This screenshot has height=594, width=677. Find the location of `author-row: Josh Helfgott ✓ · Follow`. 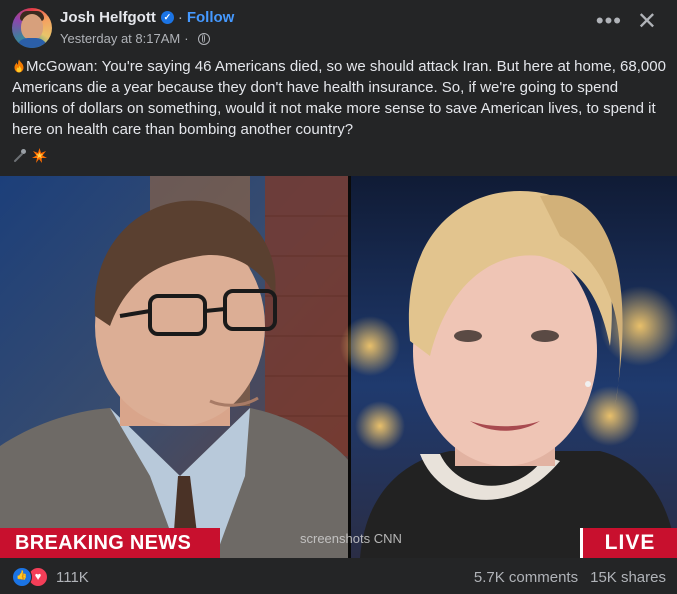

author-row: Josh Helfgott ✓ · Follow is located at coordinates (147, 17).